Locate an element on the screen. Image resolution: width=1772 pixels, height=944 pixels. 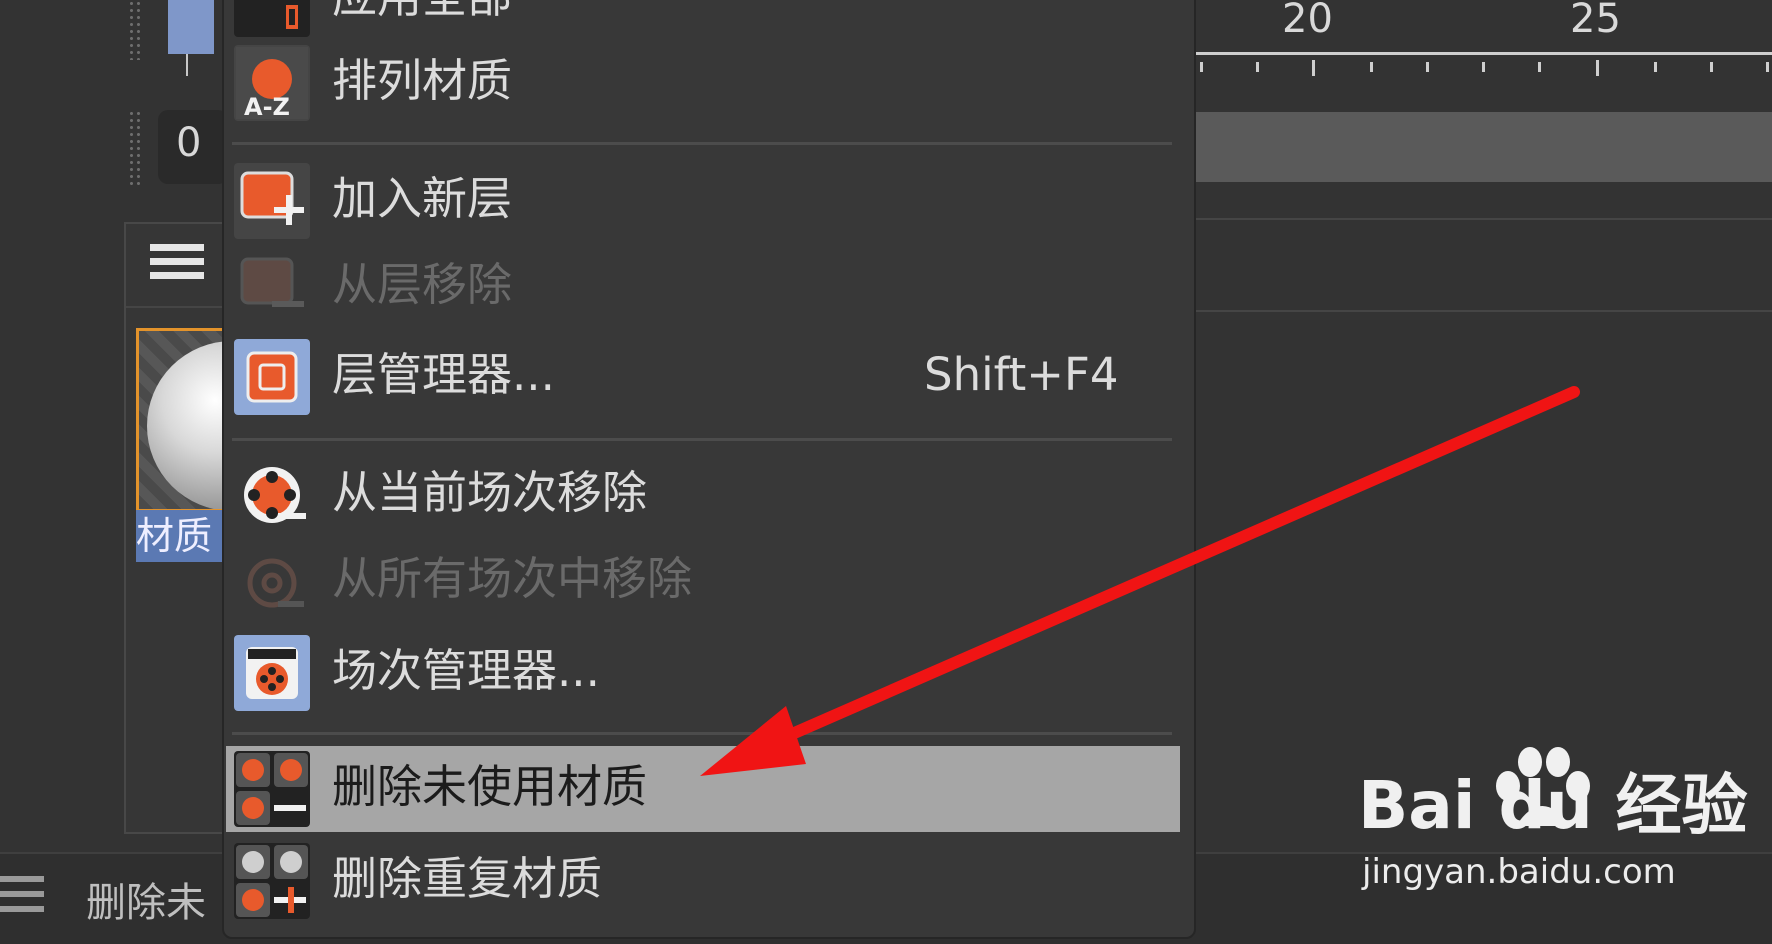
watermark-logo-text: Bai du 经验 is located at coordinates (1553, 805).